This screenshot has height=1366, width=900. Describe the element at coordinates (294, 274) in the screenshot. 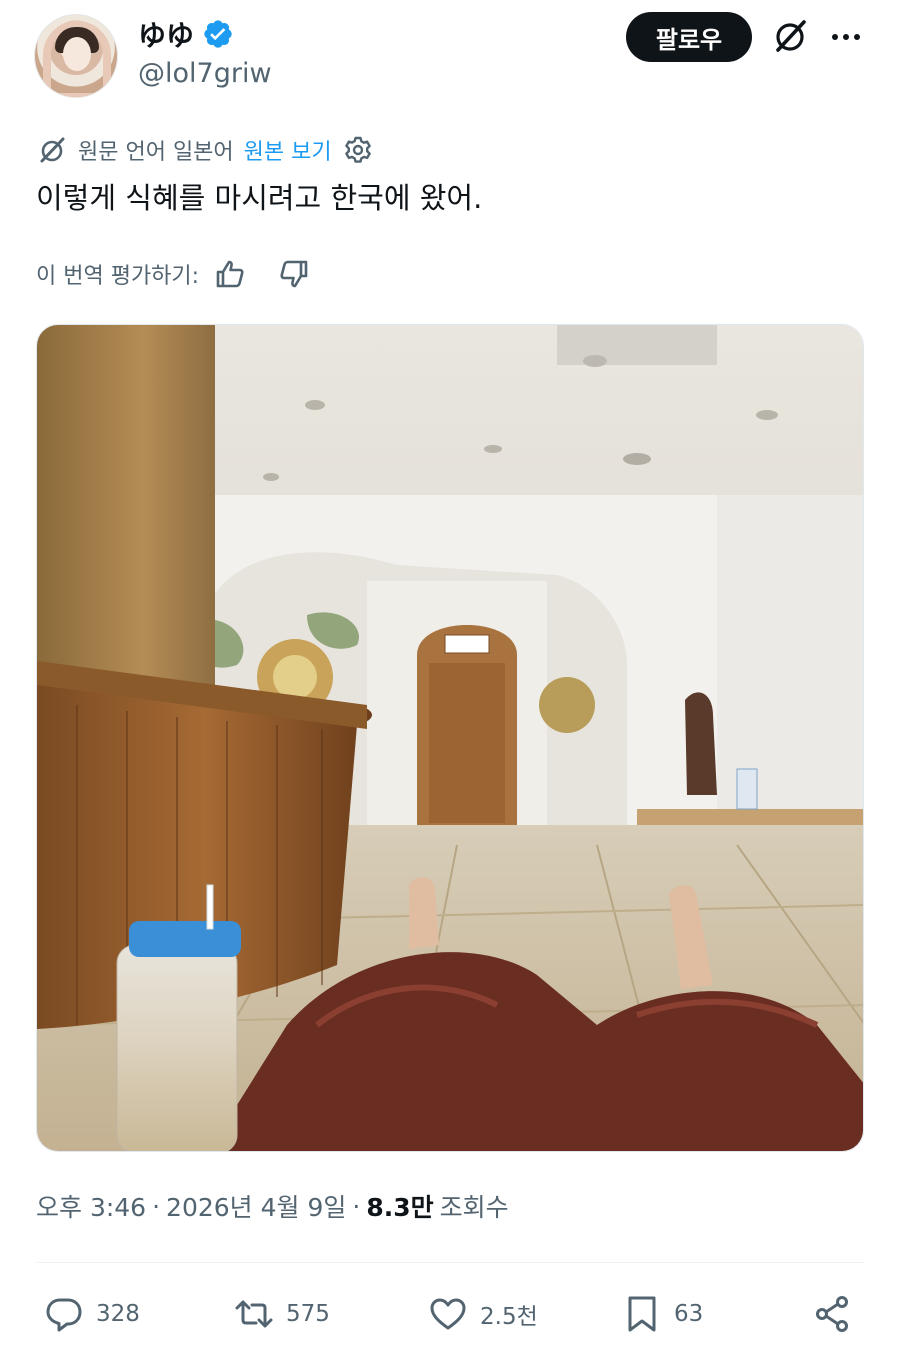

I see `thumbs-down-icon` at that location.